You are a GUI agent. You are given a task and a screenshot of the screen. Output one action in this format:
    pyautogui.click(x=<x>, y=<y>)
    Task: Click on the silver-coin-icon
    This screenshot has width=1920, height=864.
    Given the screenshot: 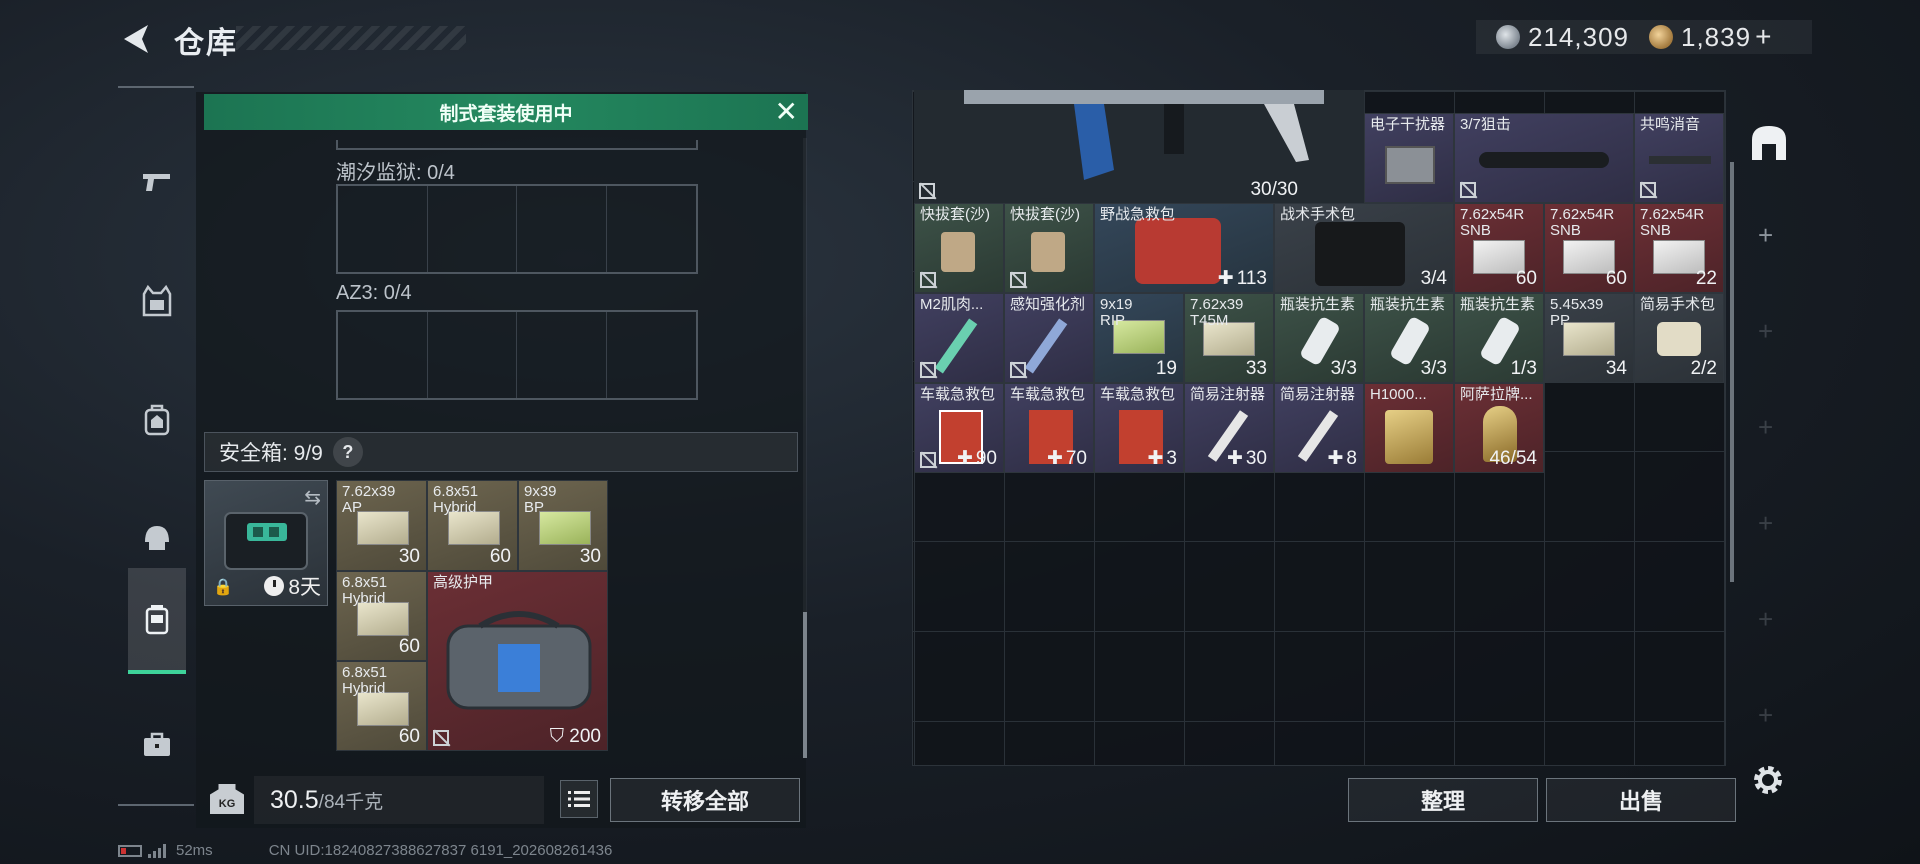 What is the action you would take?
    pyautogui.click(x=1508, y=37)
    